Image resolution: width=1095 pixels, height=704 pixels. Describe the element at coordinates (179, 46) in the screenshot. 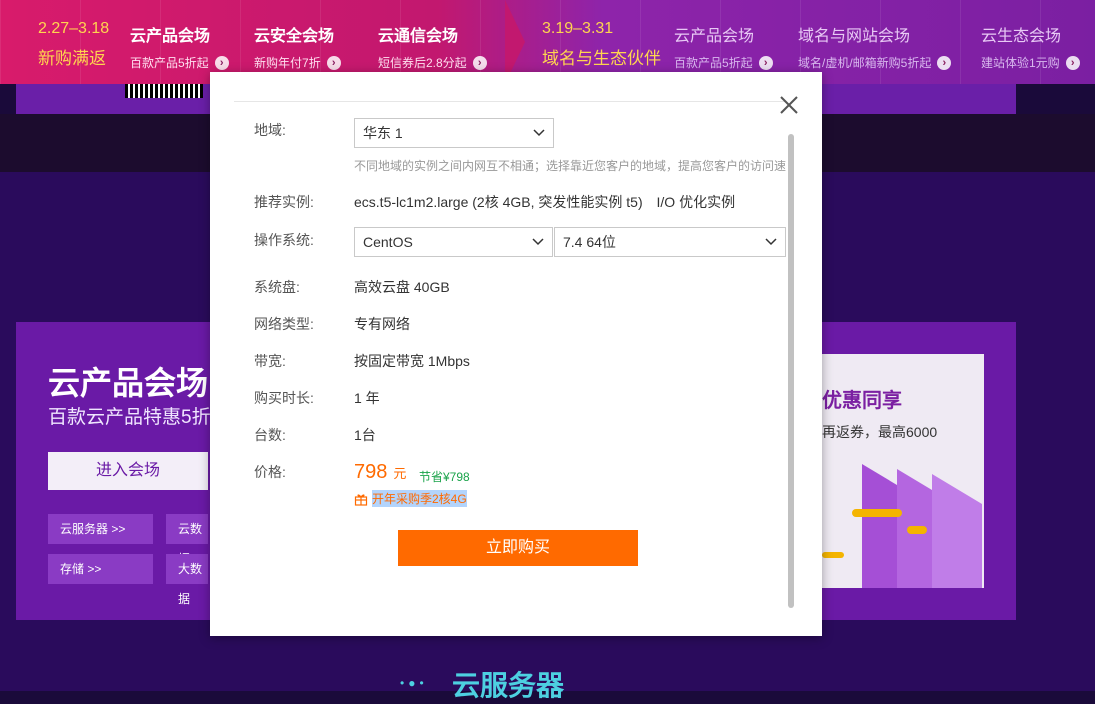

I see `nav-item-product-1: 云产品会场 百款产品5折起 ›` at that location.